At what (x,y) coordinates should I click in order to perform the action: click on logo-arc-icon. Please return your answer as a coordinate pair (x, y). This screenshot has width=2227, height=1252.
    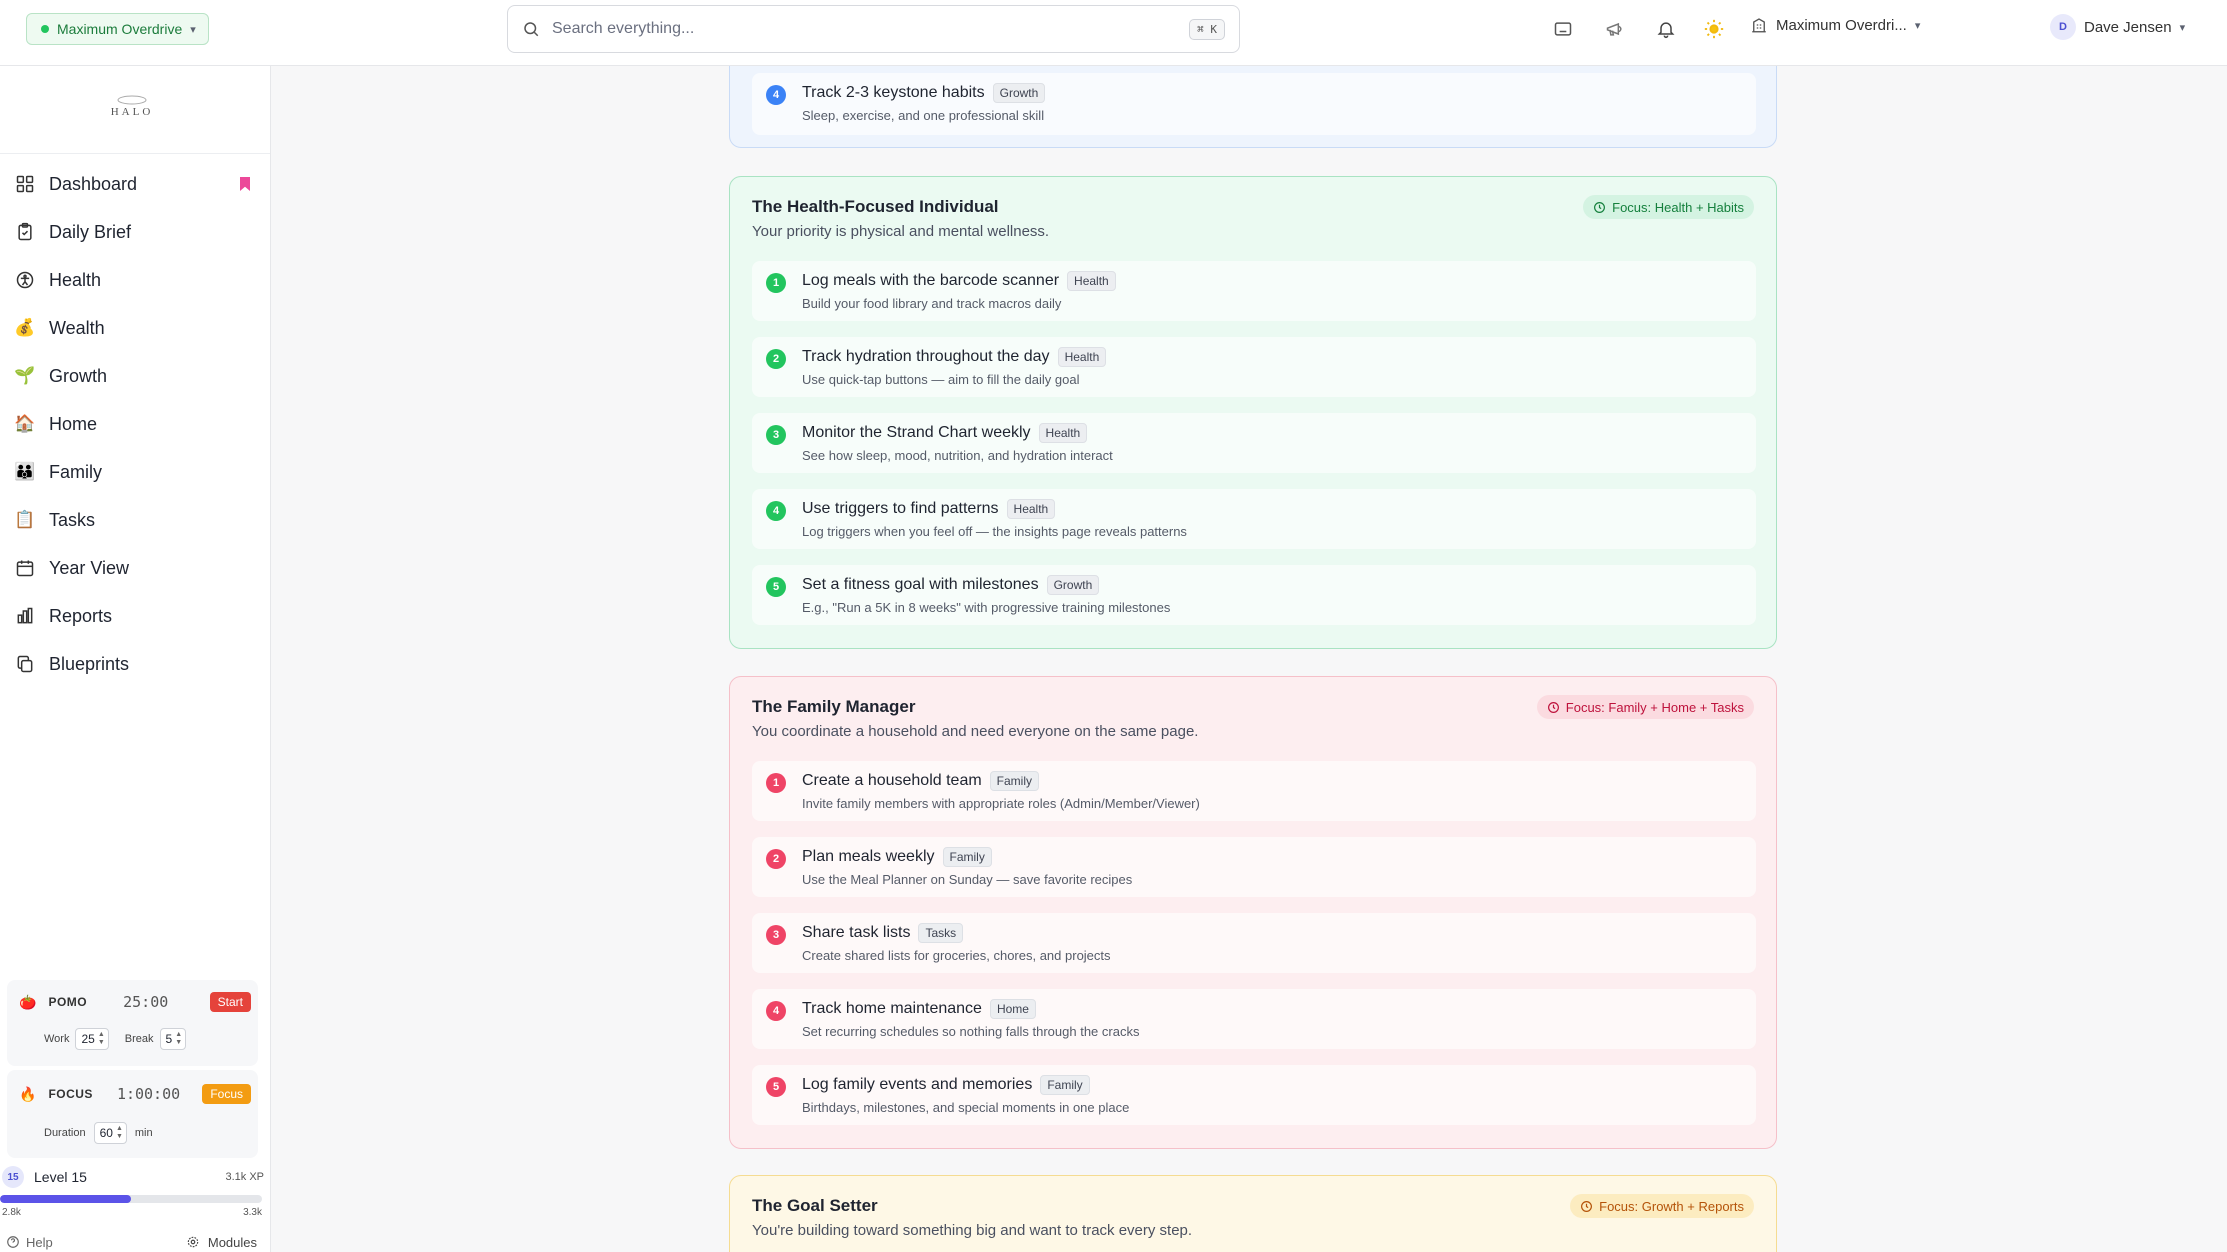
    Looking at the image, I should click on (132, 100).